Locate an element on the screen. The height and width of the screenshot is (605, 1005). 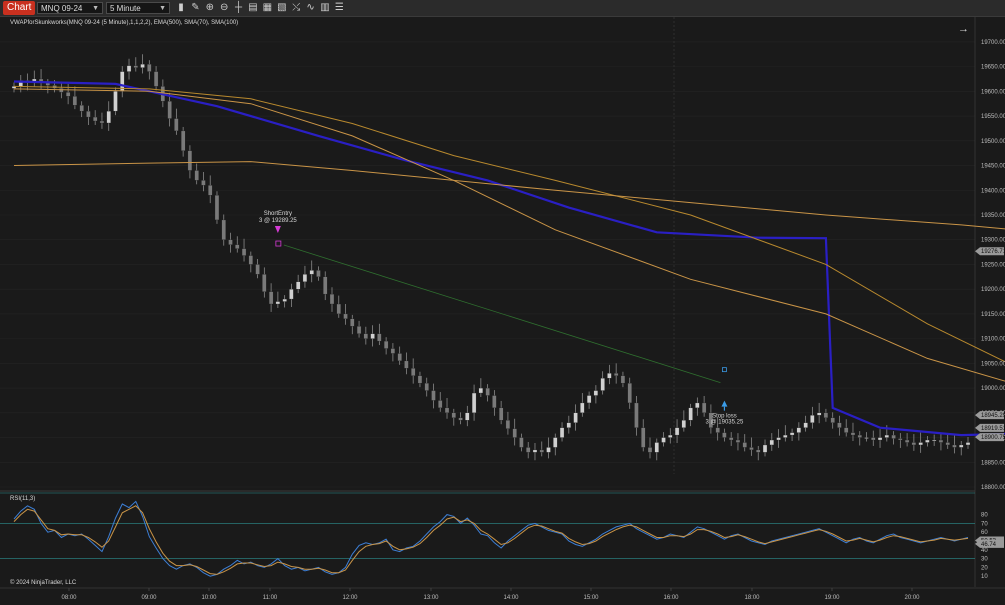
x-tick-label: 20:00 is located at coordinates (912, 598).